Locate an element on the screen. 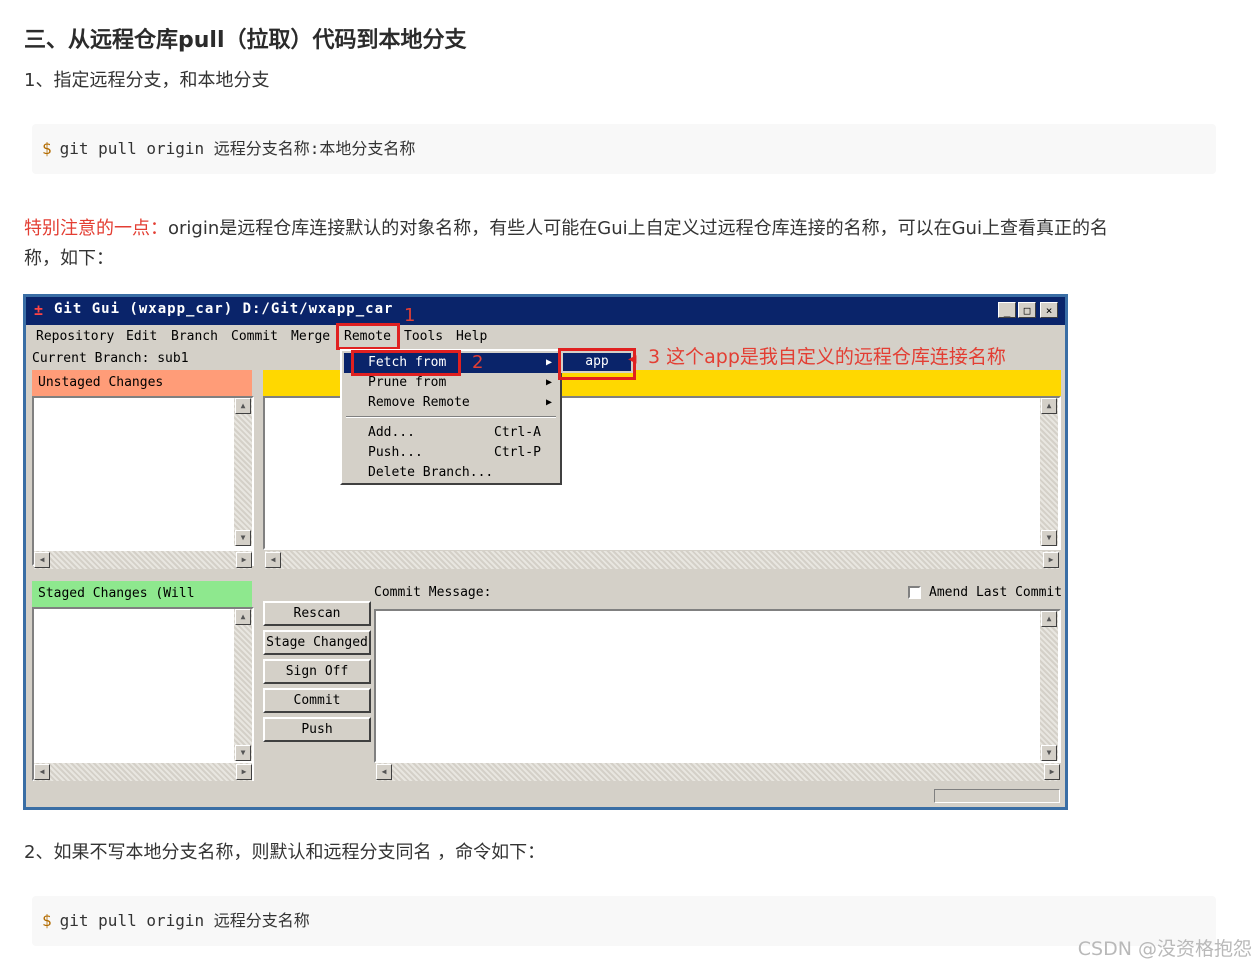 The height and width of the screenshot is (967, 1260). menu-item-prune-from: Prune from ▶ is located at coordinates (451, 383).